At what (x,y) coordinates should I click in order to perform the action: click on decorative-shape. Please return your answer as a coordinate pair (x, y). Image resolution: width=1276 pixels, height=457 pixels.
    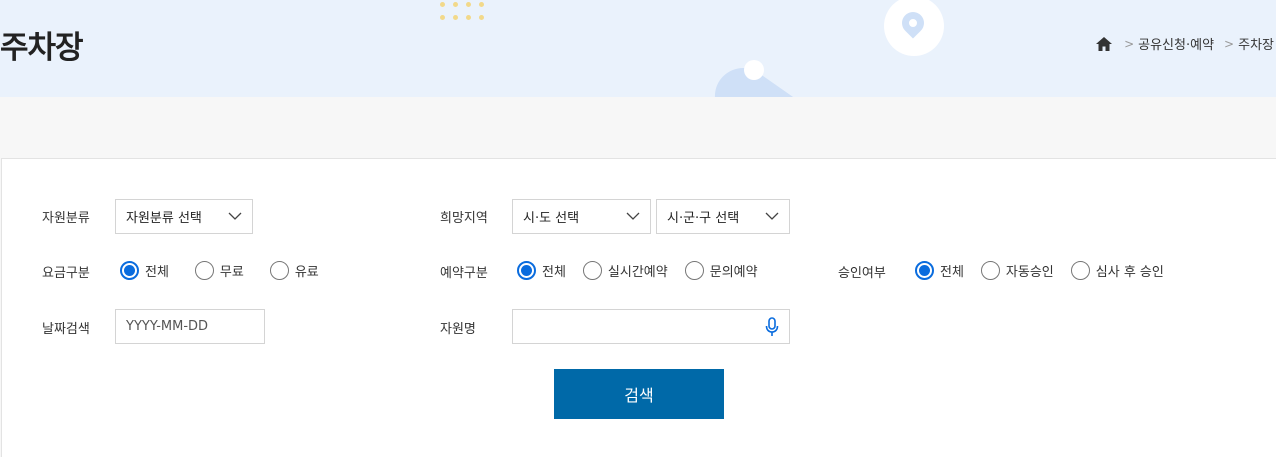
    Looking at the image, I should click on (769, 77).